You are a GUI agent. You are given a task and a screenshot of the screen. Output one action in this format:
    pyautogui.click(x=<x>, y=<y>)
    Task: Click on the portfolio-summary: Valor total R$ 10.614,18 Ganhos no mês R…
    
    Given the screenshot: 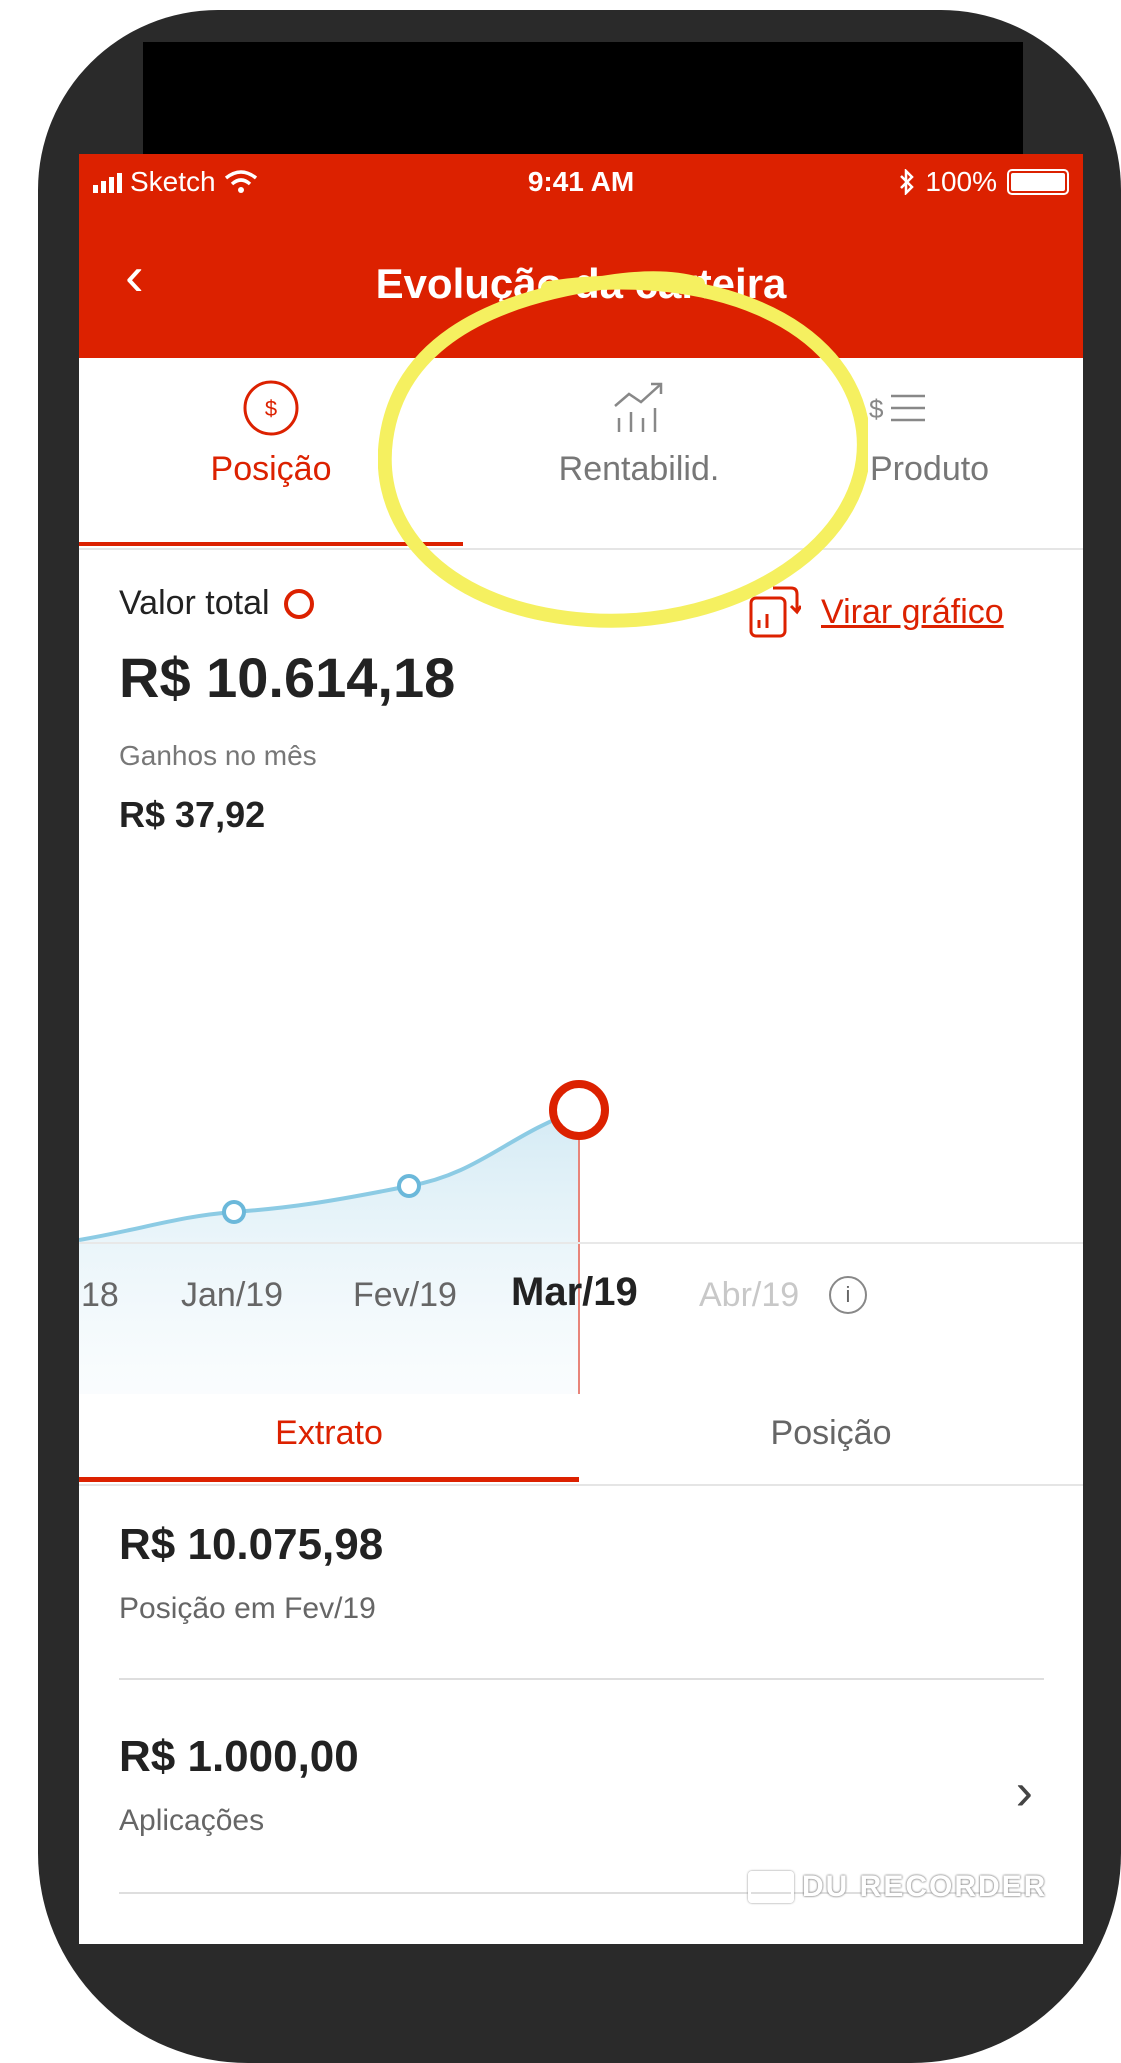 What is the action you would take?
    pyautogui.click(x=287, y=710)
    